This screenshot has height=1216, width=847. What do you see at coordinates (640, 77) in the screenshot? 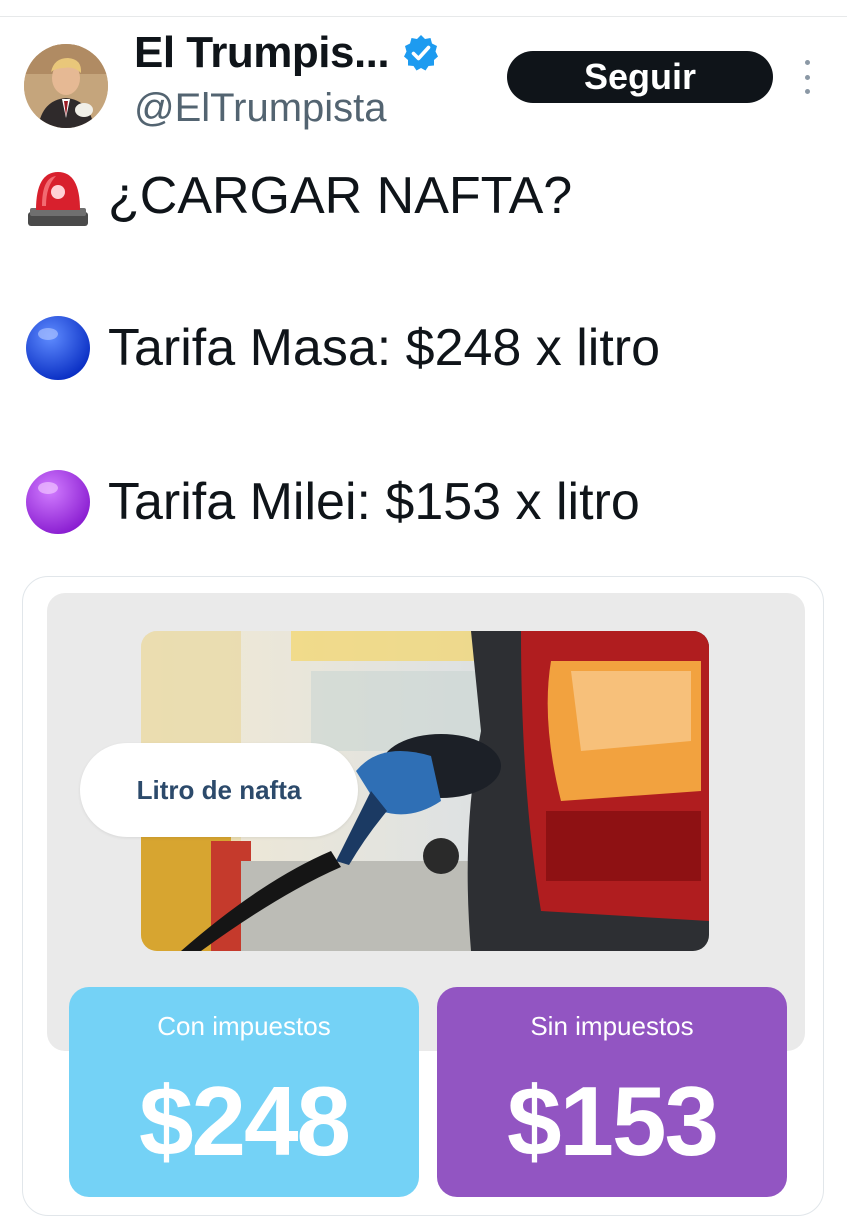
I see `follow-button: Seguir` at bounding box center [640, 77].